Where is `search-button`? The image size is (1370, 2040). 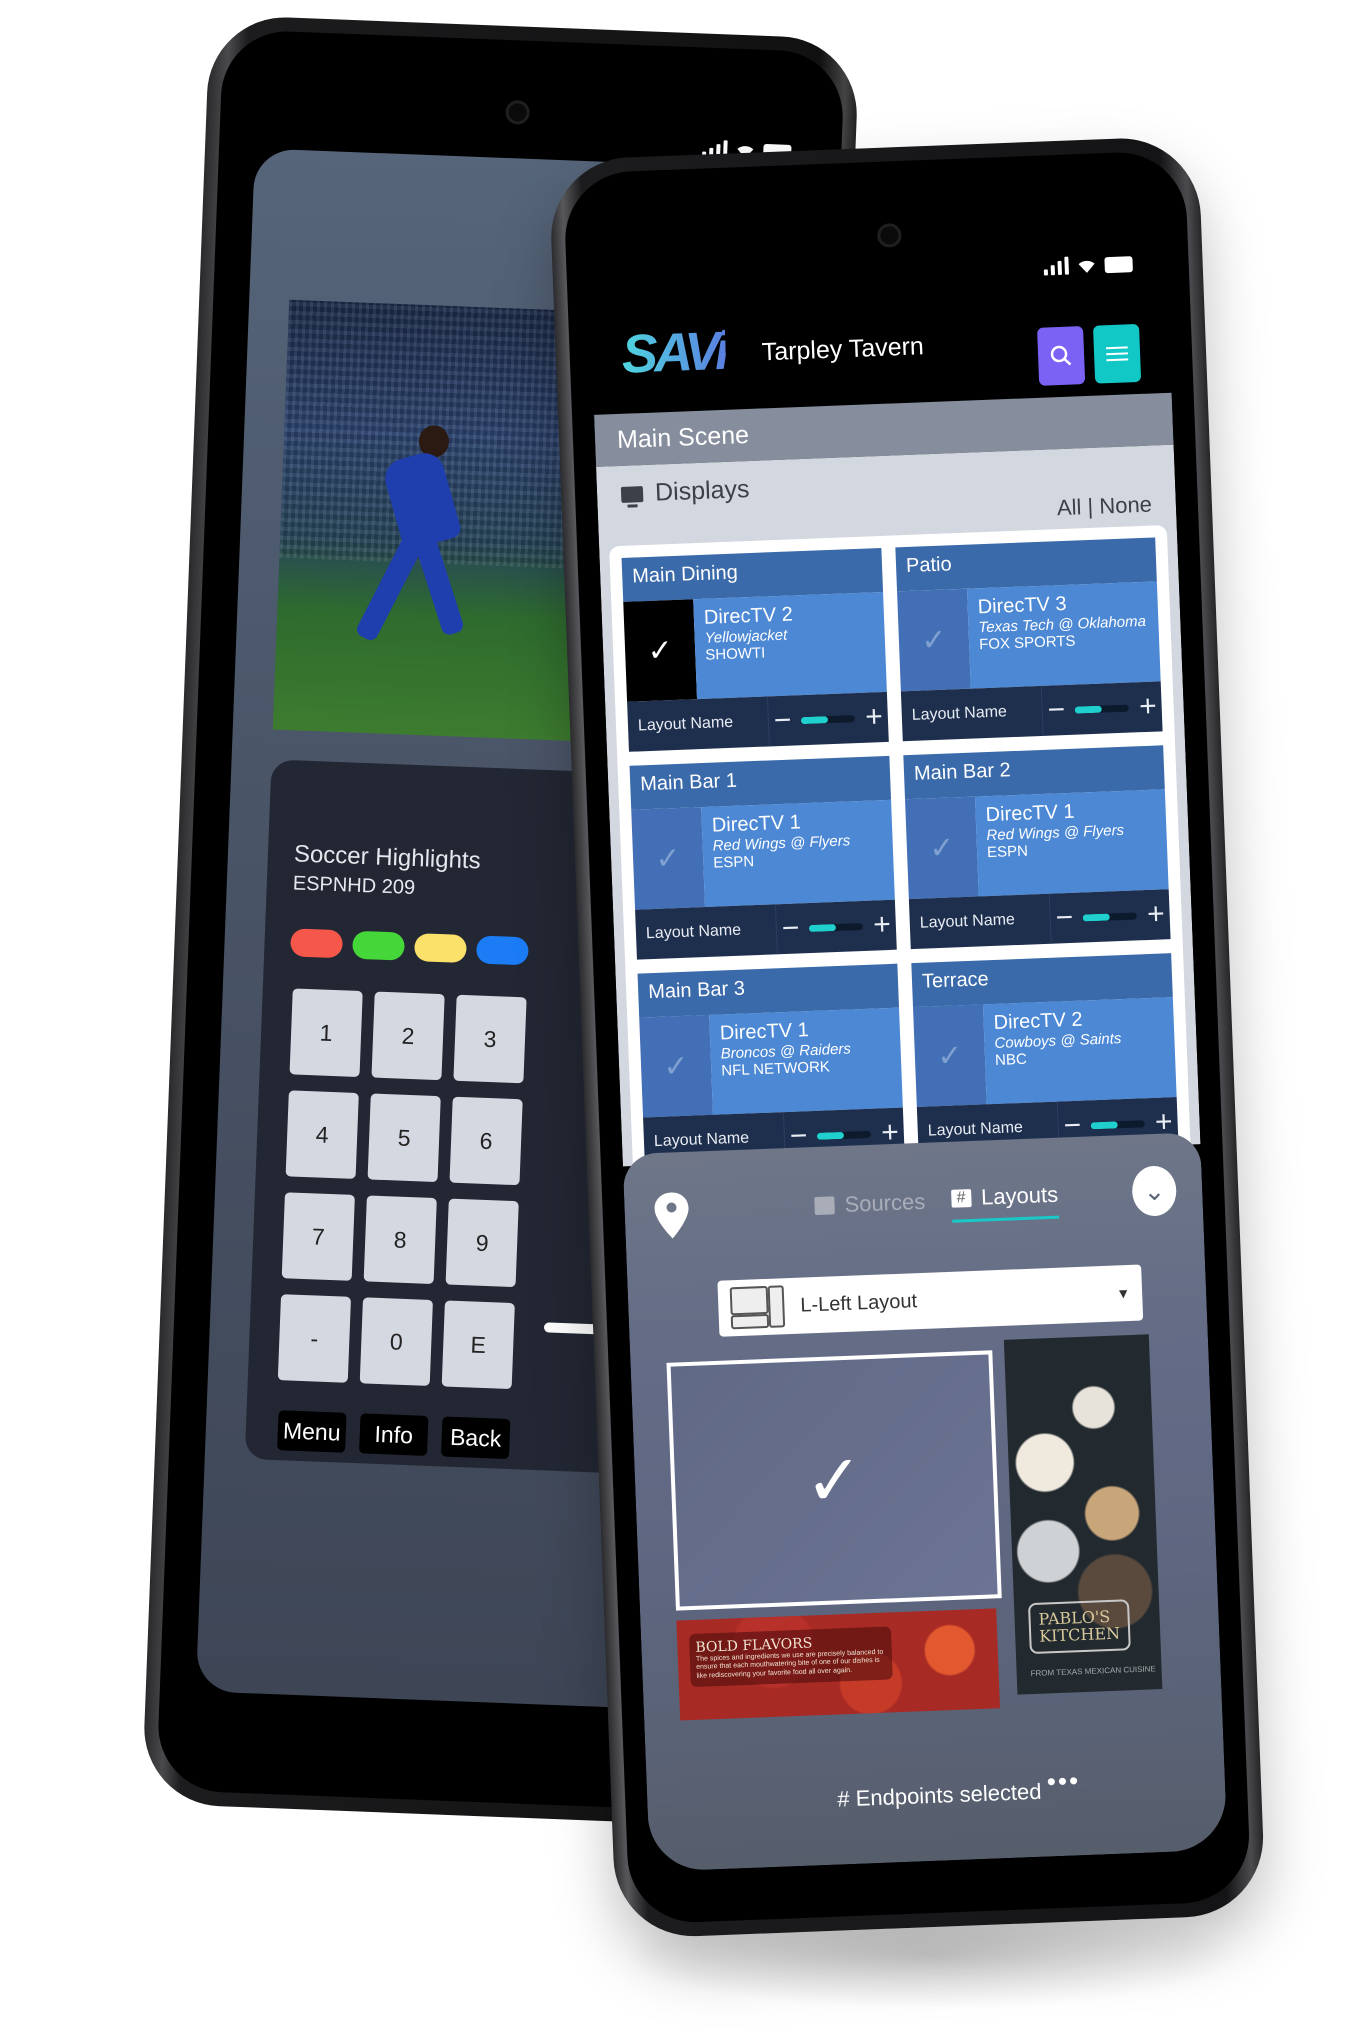 search-button is located at coordinates (1061, 356).